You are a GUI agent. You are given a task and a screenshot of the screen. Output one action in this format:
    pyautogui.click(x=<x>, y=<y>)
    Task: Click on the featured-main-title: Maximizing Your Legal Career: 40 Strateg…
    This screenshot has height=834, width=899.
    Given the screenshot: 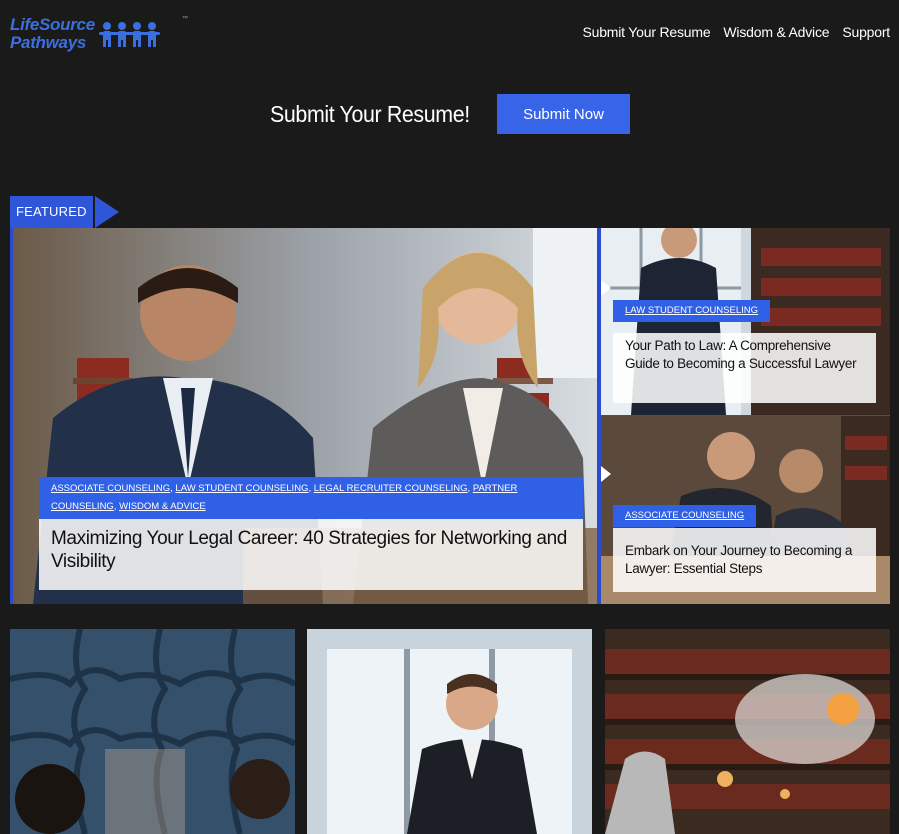 What is the action you would take?
    pyautogui.click(x=311, y=550)
    